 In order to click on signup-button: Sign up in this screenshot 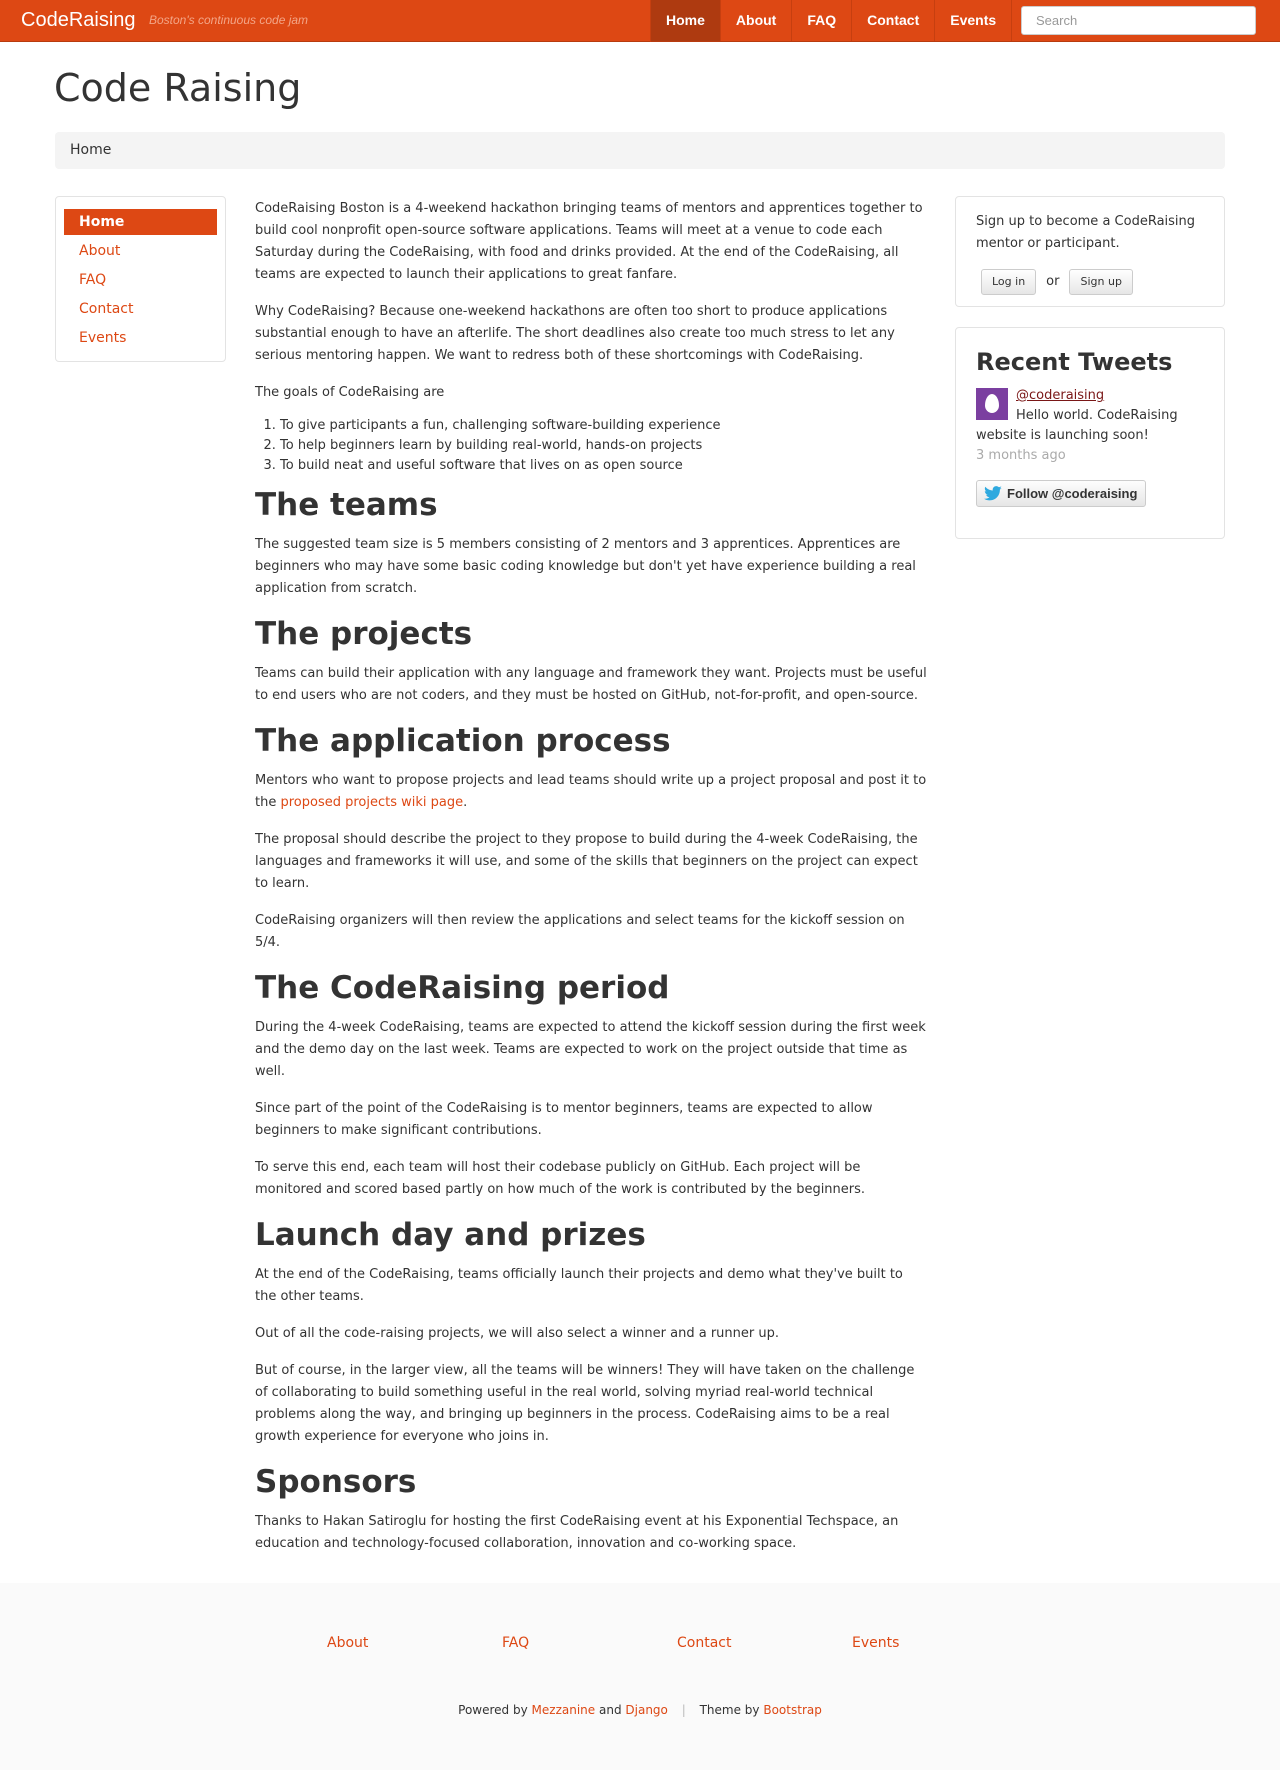, I will do `click(1101, 282)`.